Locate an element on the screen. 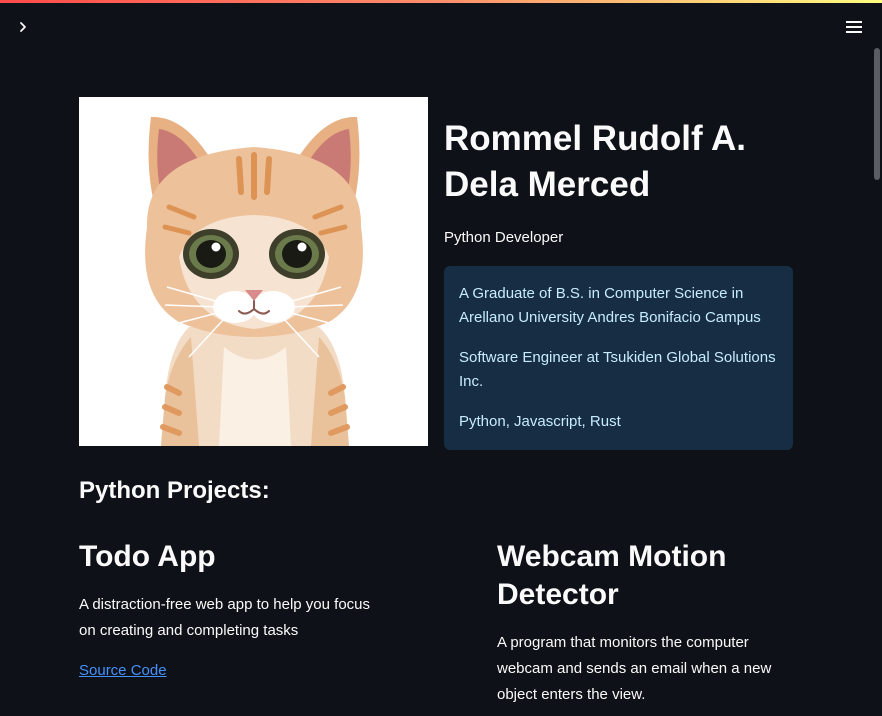 The image size is (882, 716). scrollbar-thumb is located at coordinates (877, 114).